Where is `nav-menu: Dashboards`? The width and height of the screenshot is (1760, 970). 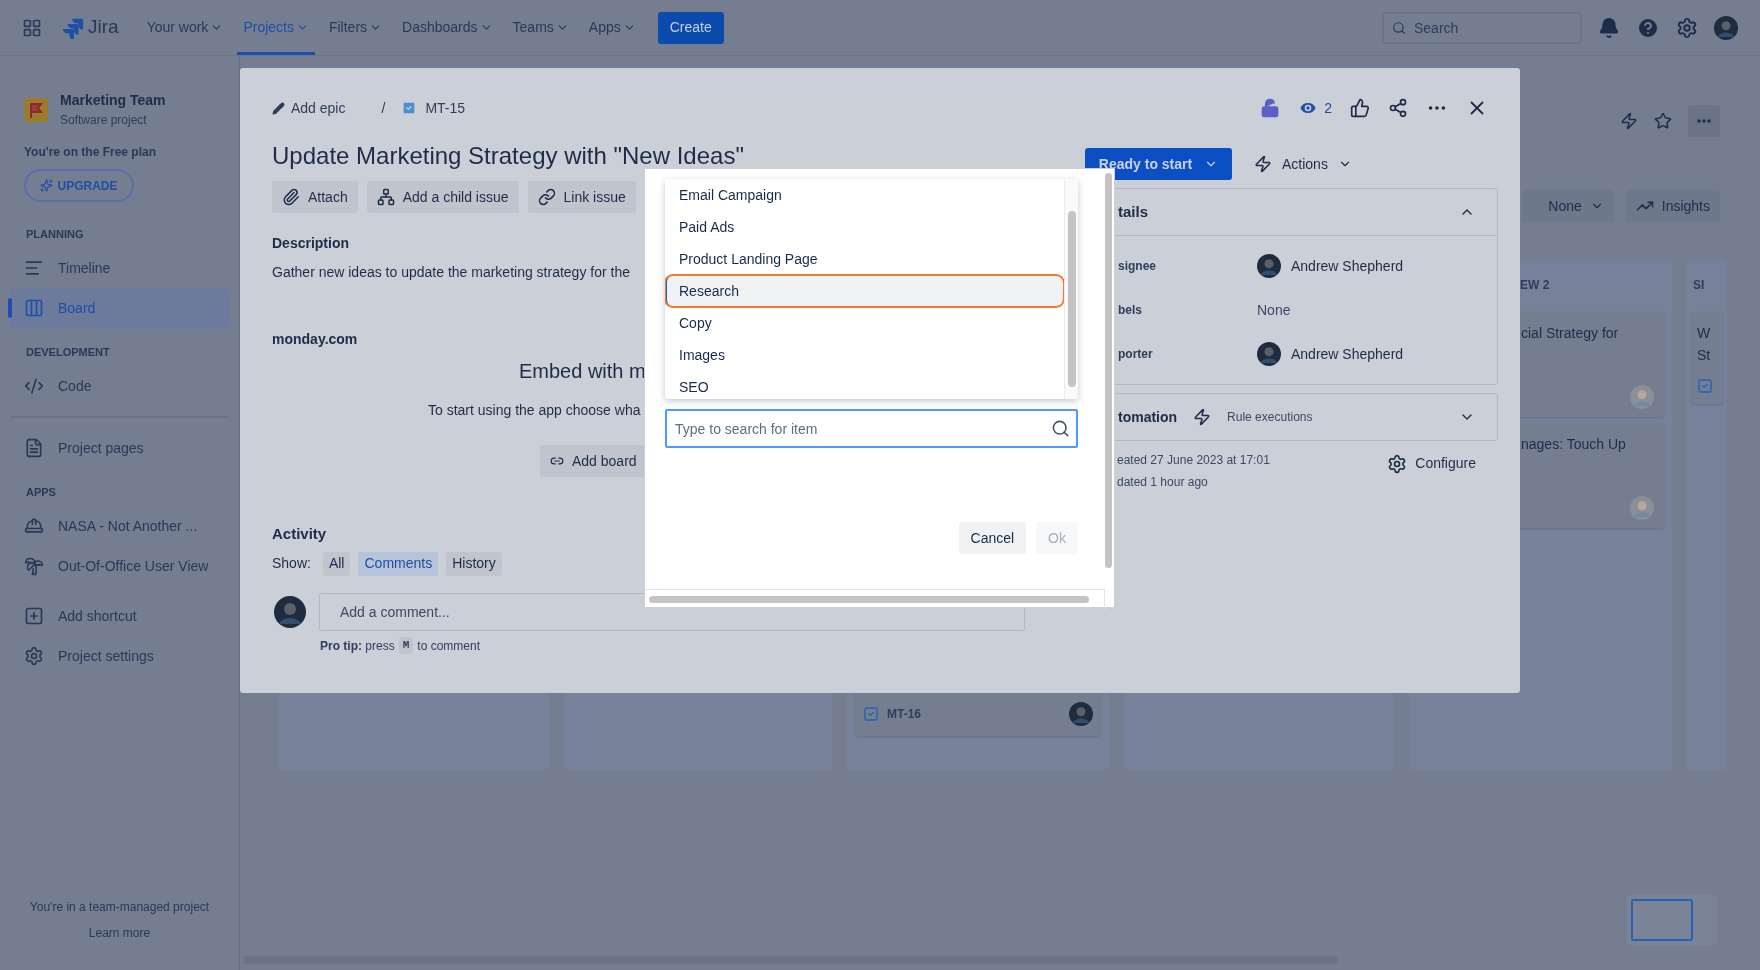 nav-menu: Dashboards is located at coordinates (447, 27).